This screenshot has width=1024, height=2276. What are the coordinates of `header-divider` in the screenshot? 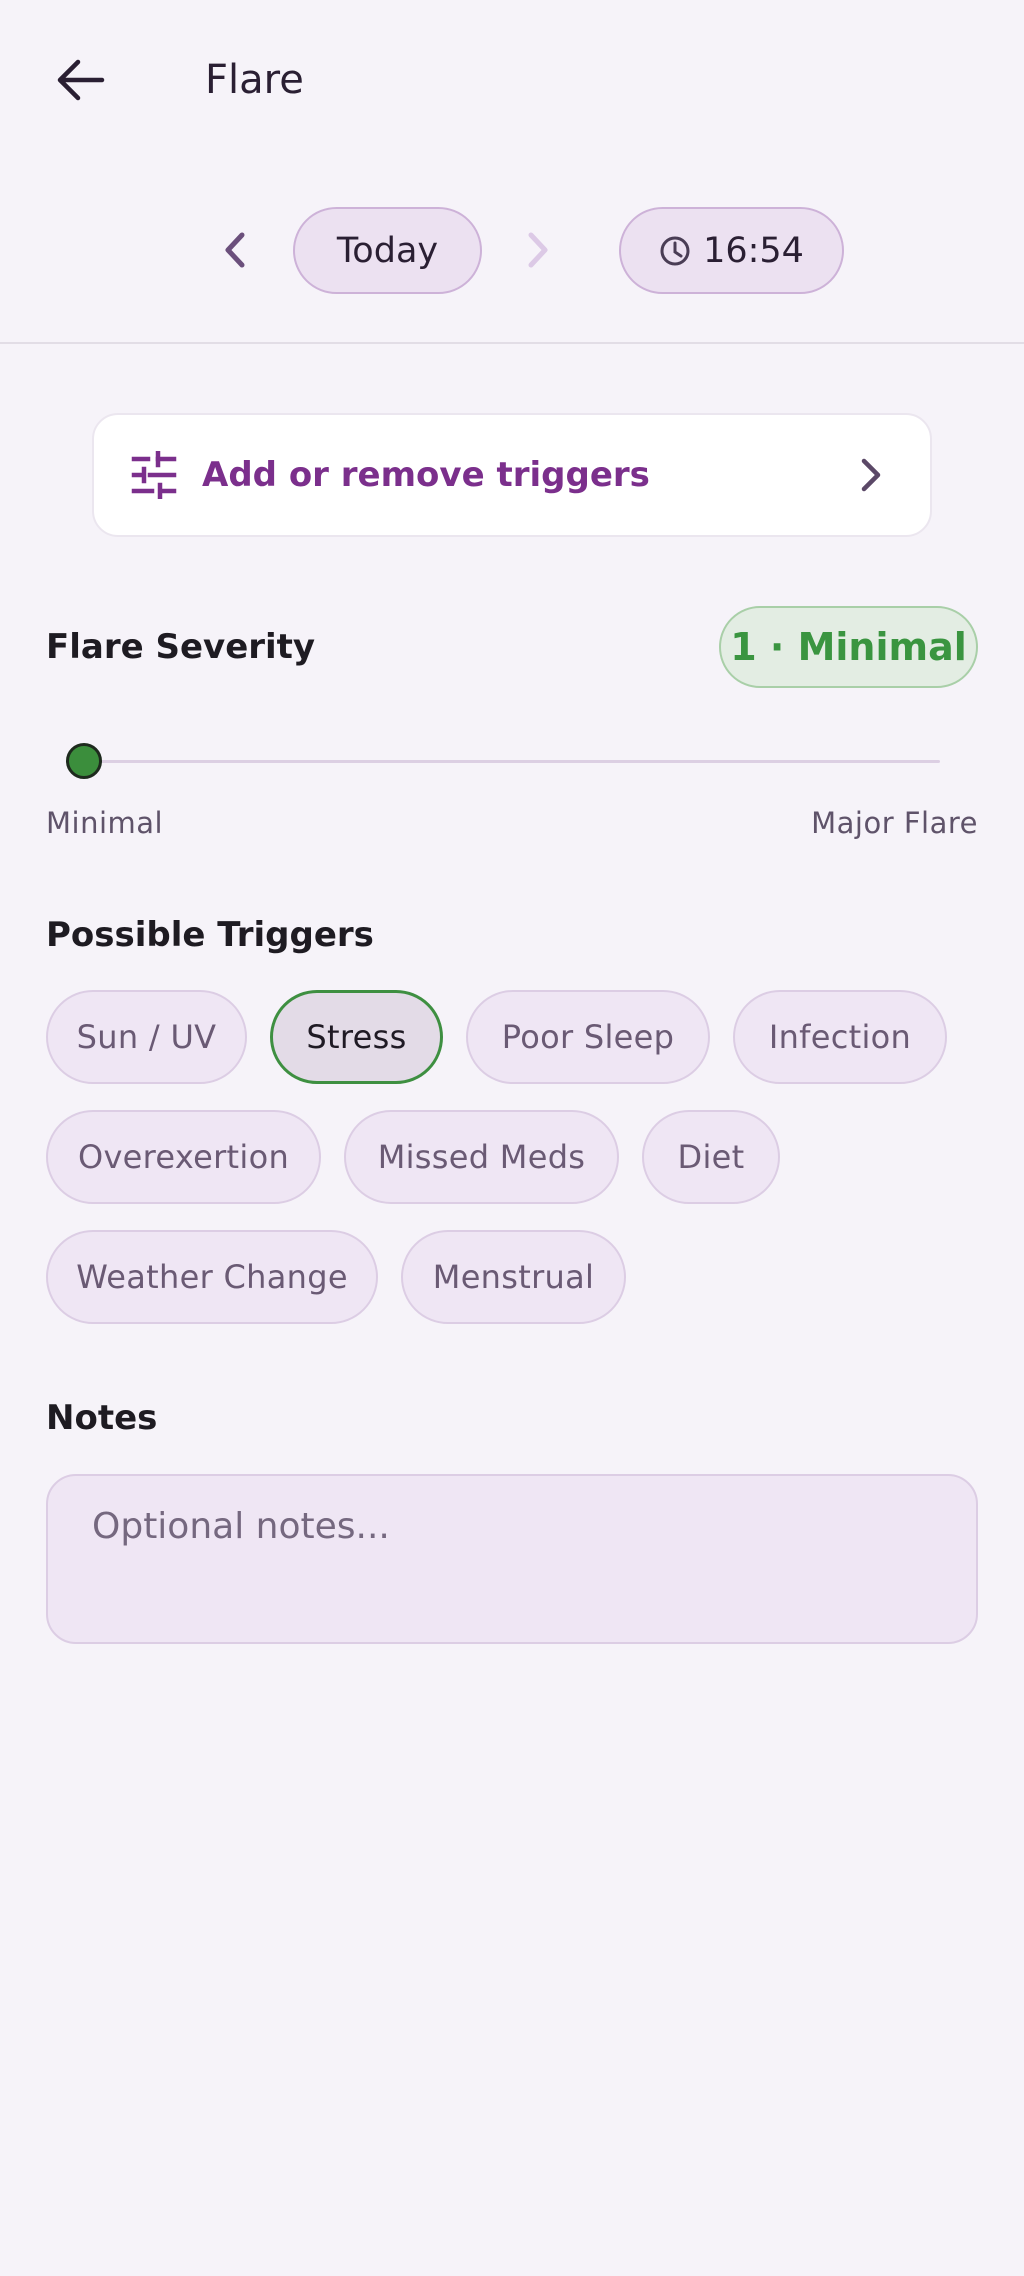 It's located at (512, 343).